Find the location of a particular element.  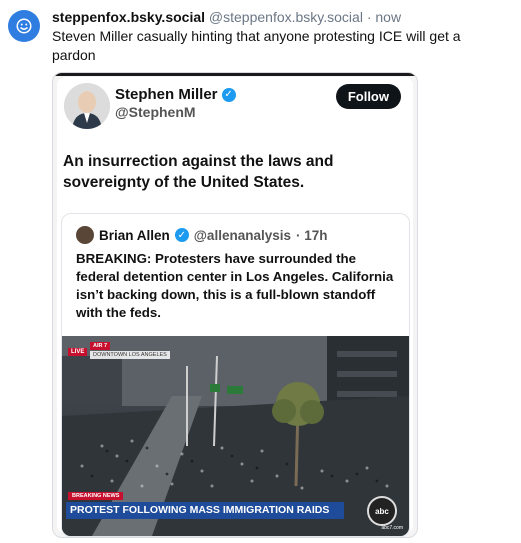

abc7-url: abc7.com is located at coordinates (392, 528).